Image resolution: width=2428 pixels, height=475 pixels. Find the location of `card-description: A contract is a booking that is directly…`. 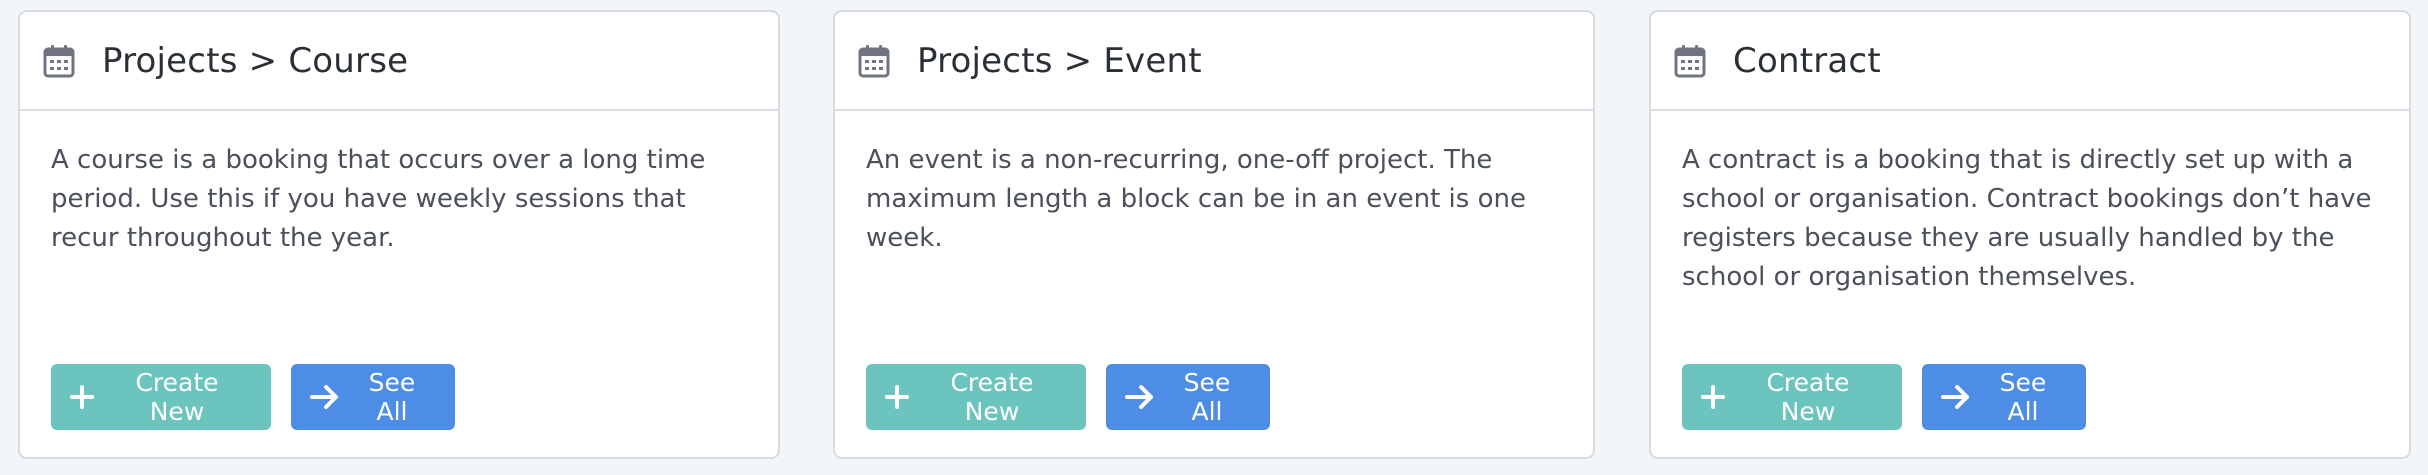

card-description: A contract is a booking that is directly… is located at coordinates (2027, 218).